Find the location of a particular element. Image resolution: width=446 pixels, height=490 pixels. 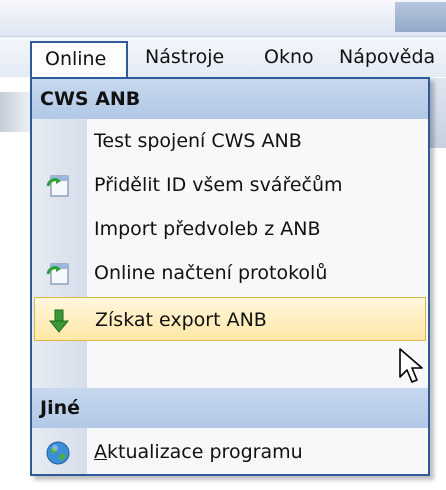

menu-nastroje: Nástroje is located at coordinates (184, 57).